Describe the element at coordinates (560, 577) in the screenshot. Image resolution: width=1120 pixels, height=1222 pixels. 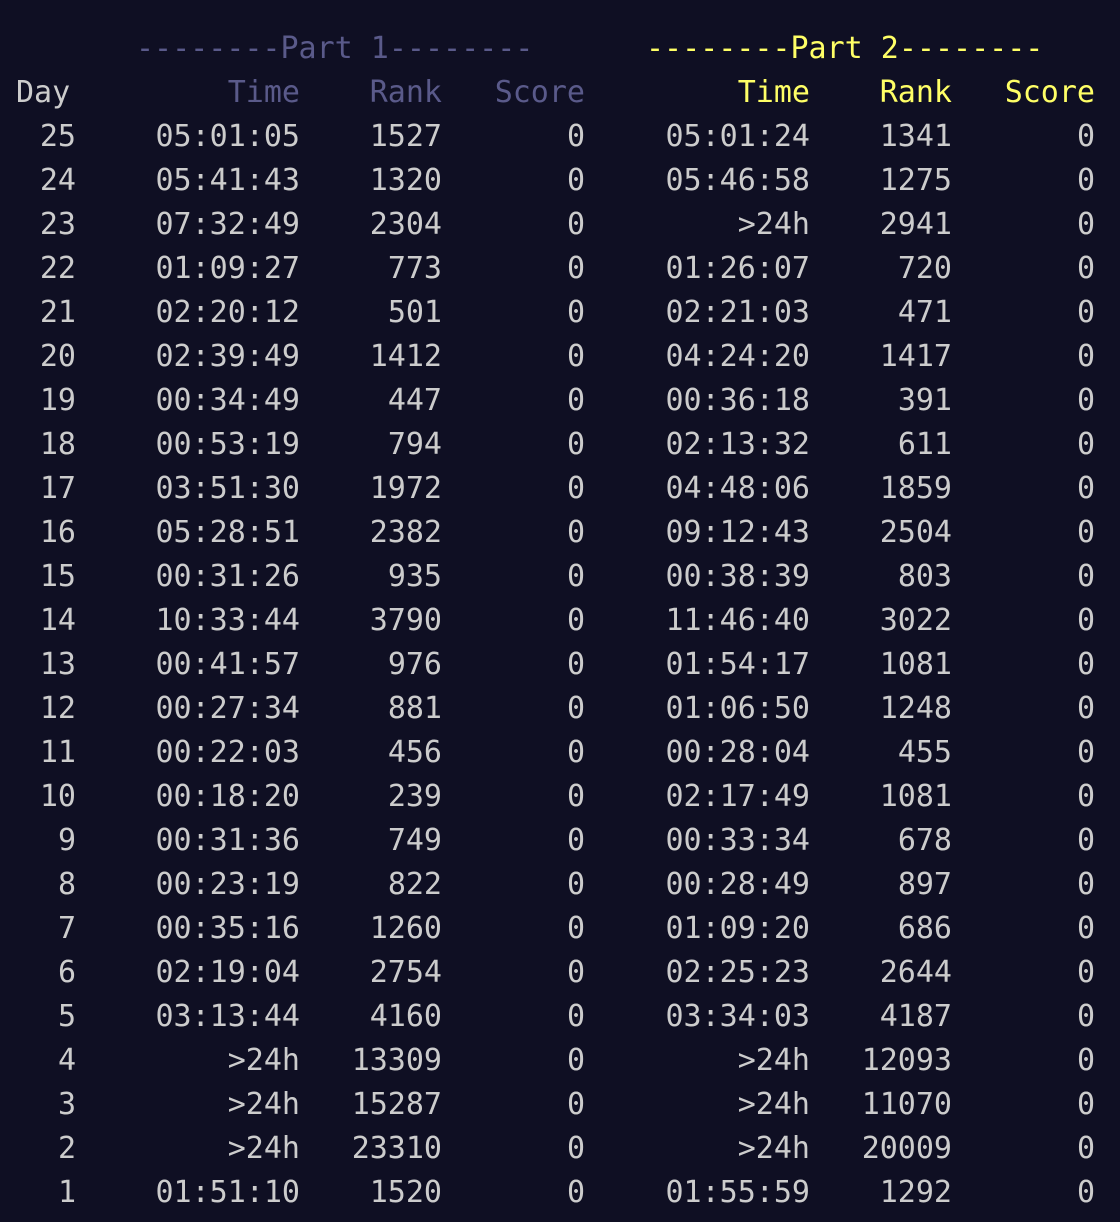
I see `table-row: 15 00:31:26 935 0 00:38:39 803 0` at that location.